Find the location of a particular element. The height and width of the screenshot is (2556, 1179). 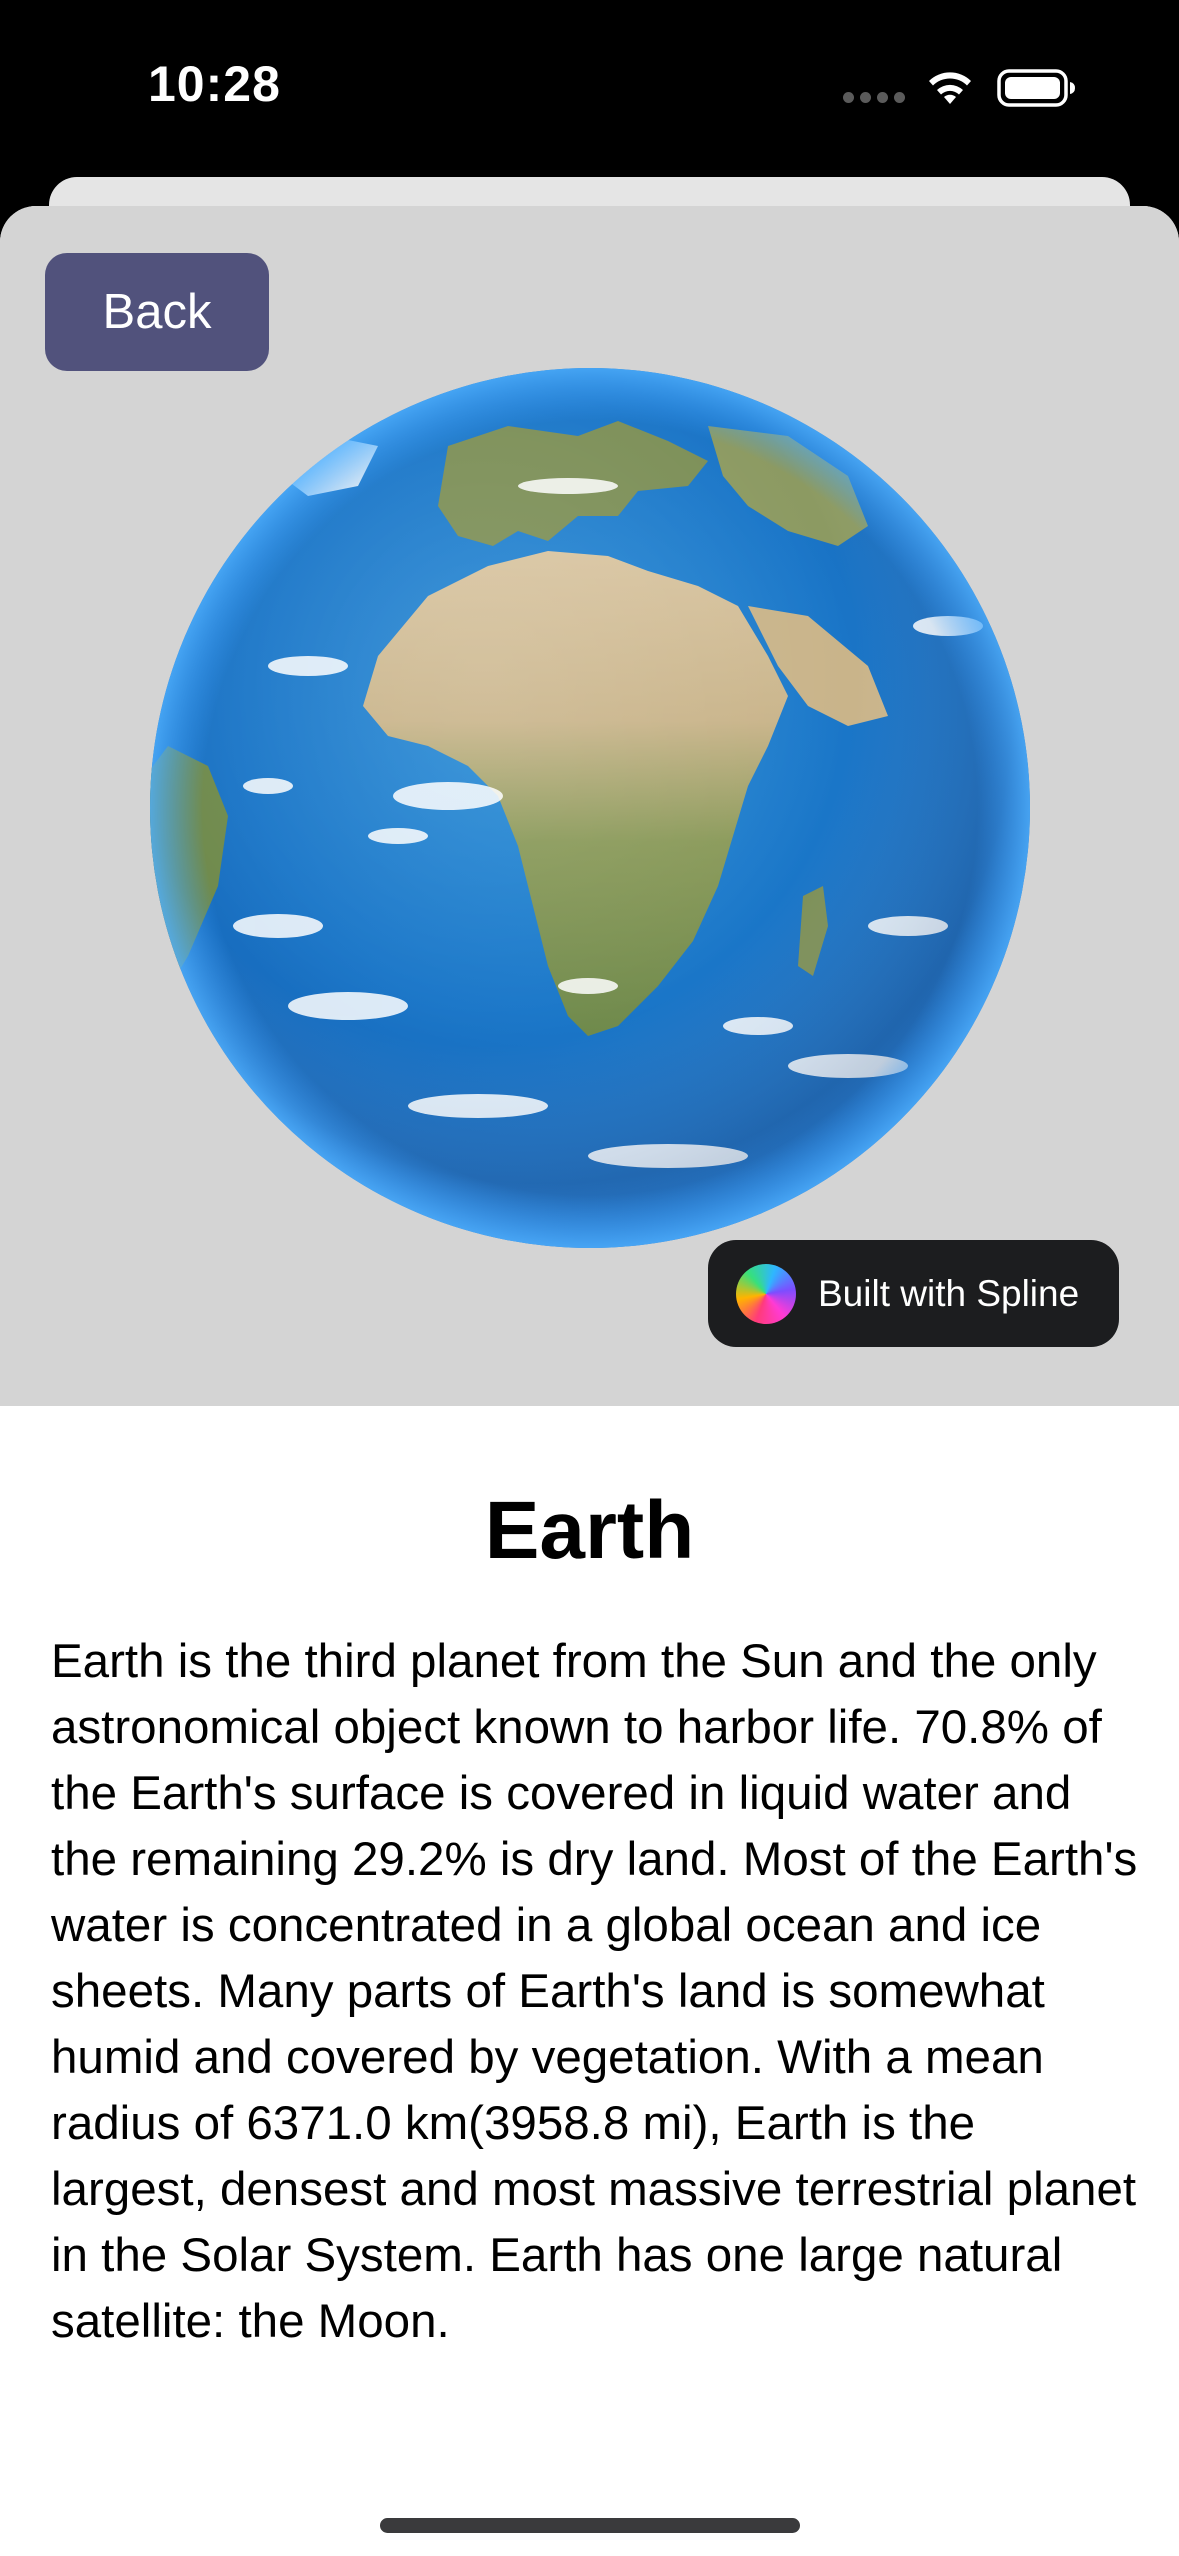

back-button: Back is located at coordinates (157, 312).